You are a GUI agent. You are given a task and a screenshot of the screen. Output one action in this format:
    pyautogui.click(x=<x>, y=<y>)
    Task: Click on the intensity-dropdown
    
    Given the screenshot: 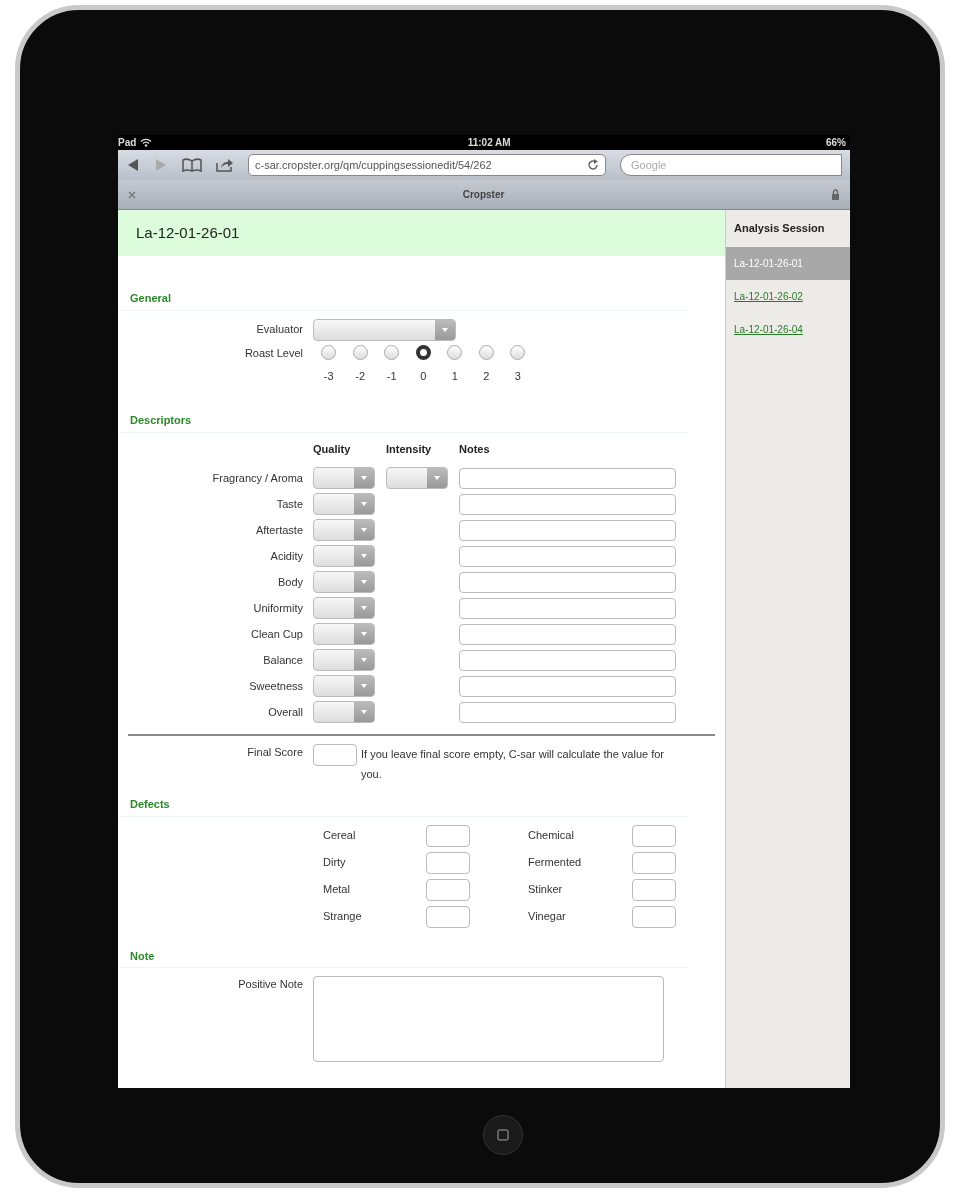 What is the action you would take?
    pyautogui.click(x=417, y=478)
    